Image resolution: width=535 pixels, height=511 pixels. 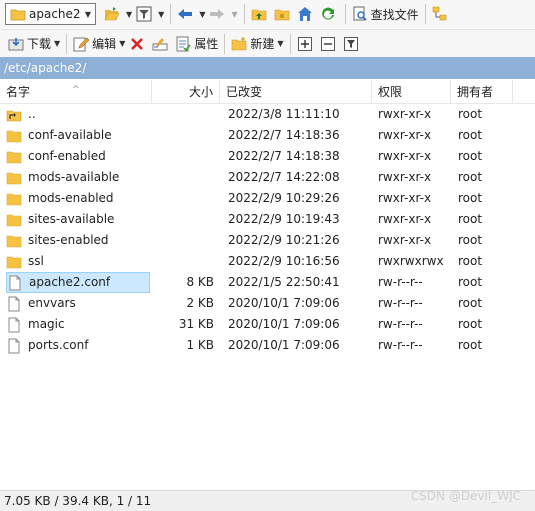 What do you see at coordinates (411, 92) in the screenshot?
I see `column-permissions-header: 权限` at bounding box center [411, 92].